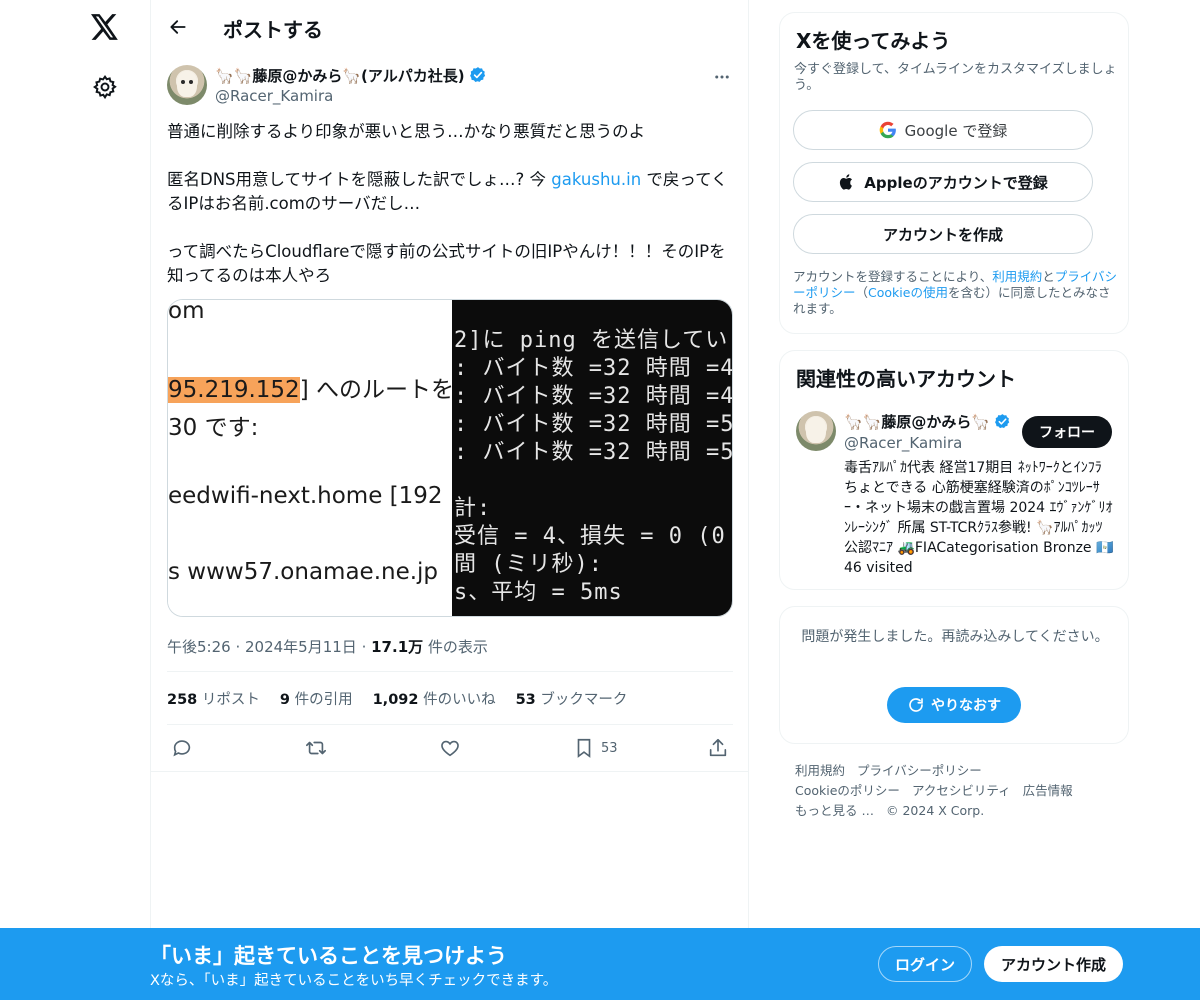 Image resolution: width=1200 pixels, height=1000 pixels. What do you see at coordinates (340, 75) in the screenshot?
I see `author-name: 🦙🦙藤原@かみら🦙(アルパカ社長)` at bounding box center [340, 75].